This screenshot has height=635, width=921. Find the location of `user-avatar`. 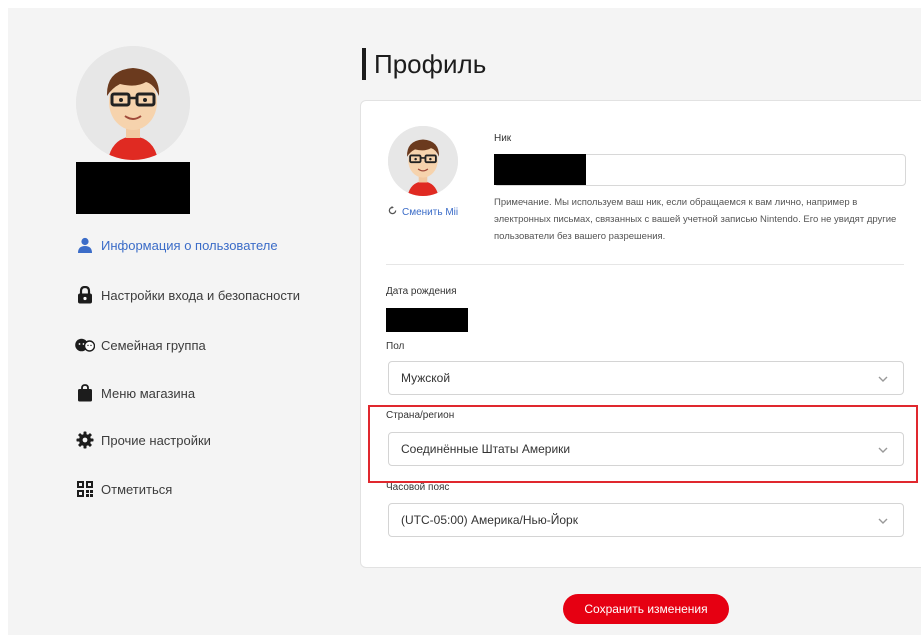

user-avatar is located at coordinates (133, 103).